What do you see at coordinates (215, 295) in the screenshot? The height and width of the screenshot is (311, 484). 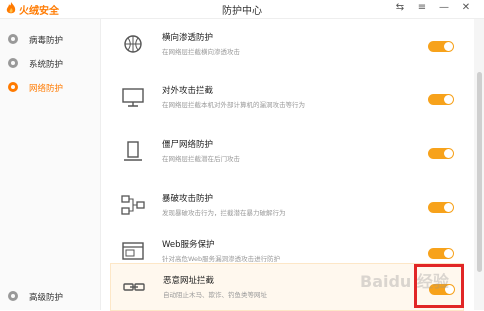 I see `item-desc: 自动阻止木马、欺诈、钓鱼类等网址` at bounding box center [215, 295].